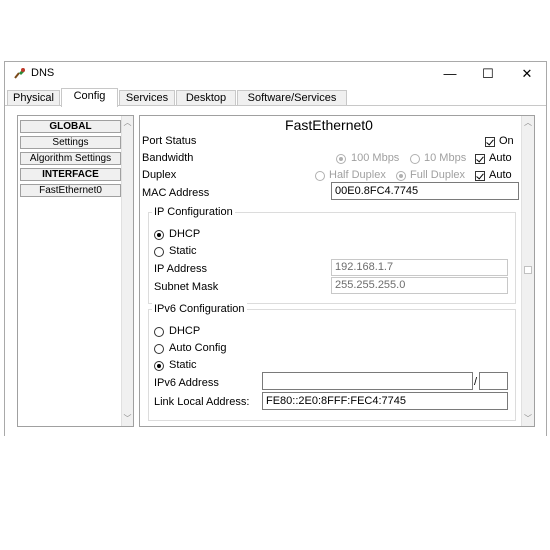  I want to click on mac-address-field: 00E0.8FC4.7745, so click(425, 191).